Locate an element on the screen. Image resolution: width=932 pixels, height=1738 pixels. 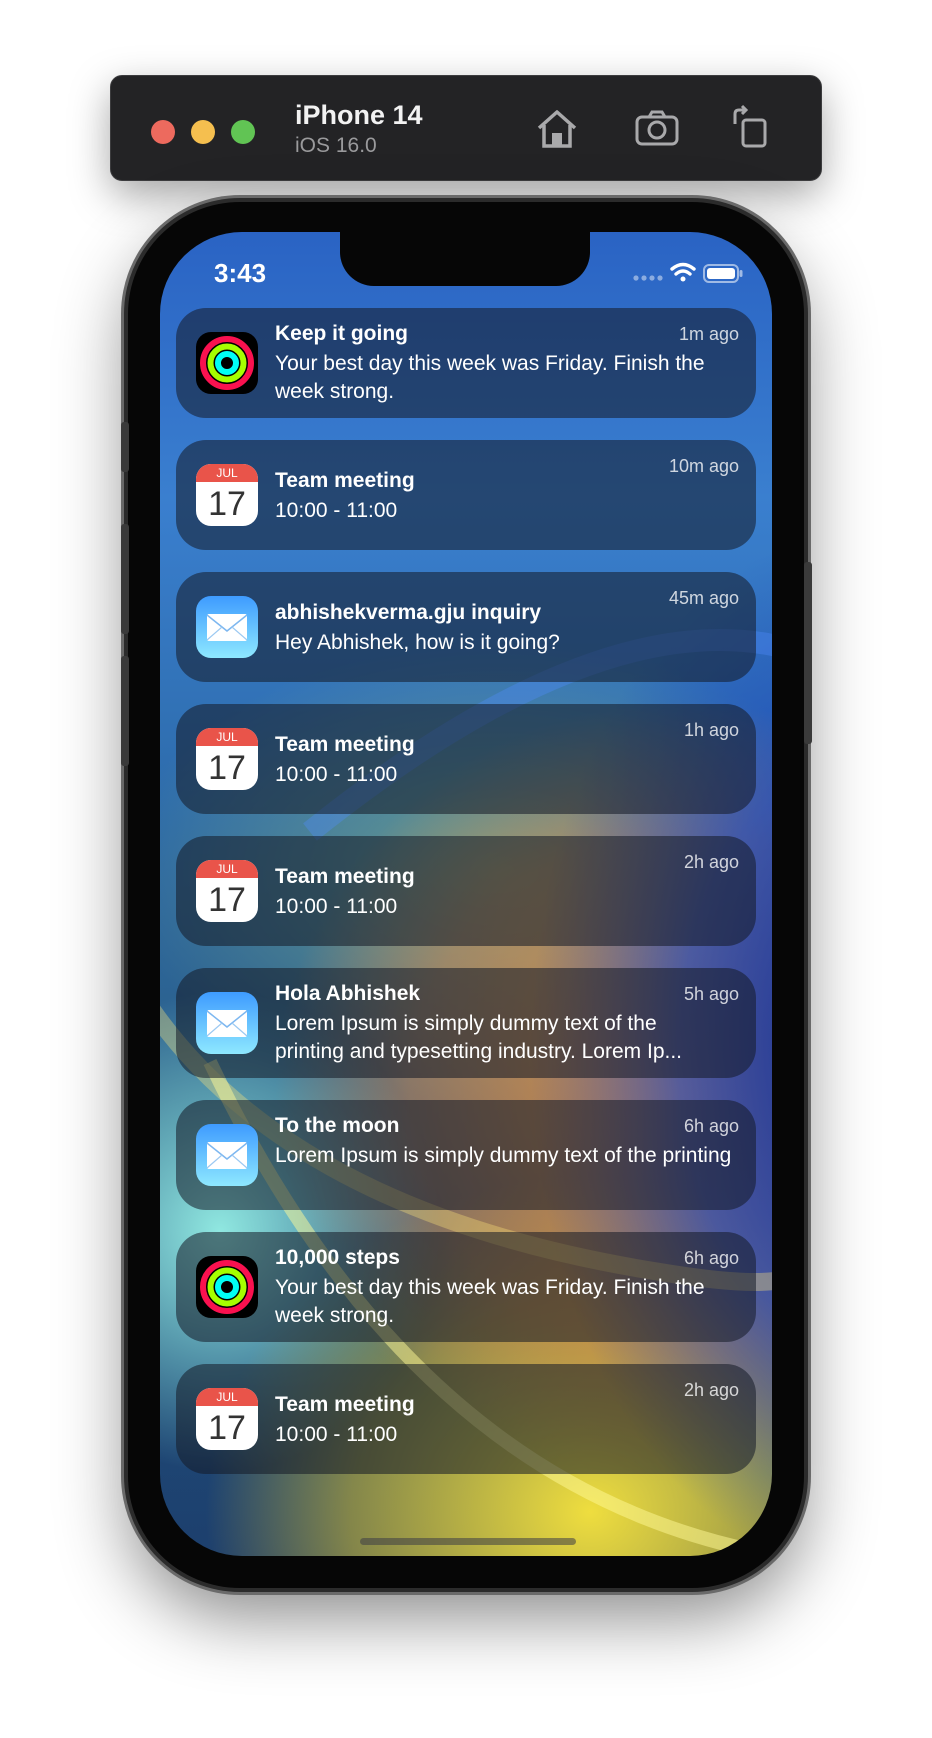
silent-switch is located at coordinates (125, 447).